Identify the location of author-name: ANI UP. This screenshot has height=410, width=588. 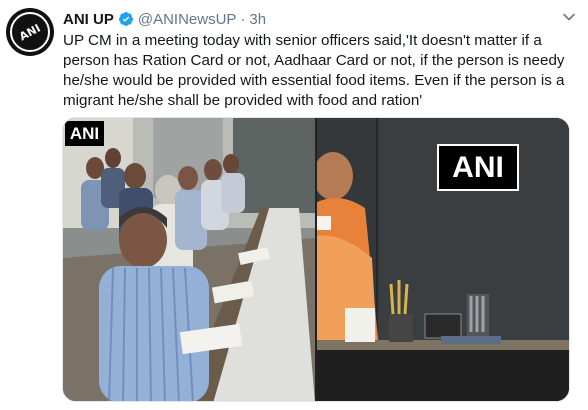
(88, 19).